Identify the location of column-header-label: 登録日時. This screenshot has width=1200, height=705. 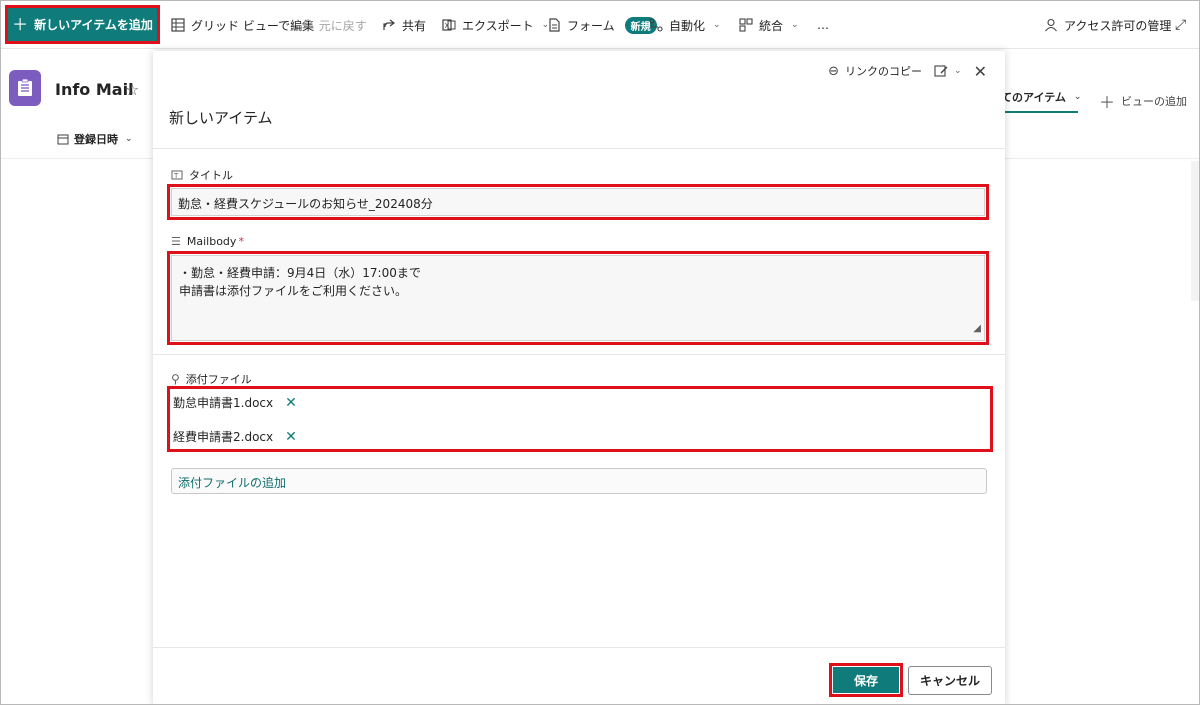
(96, 139).